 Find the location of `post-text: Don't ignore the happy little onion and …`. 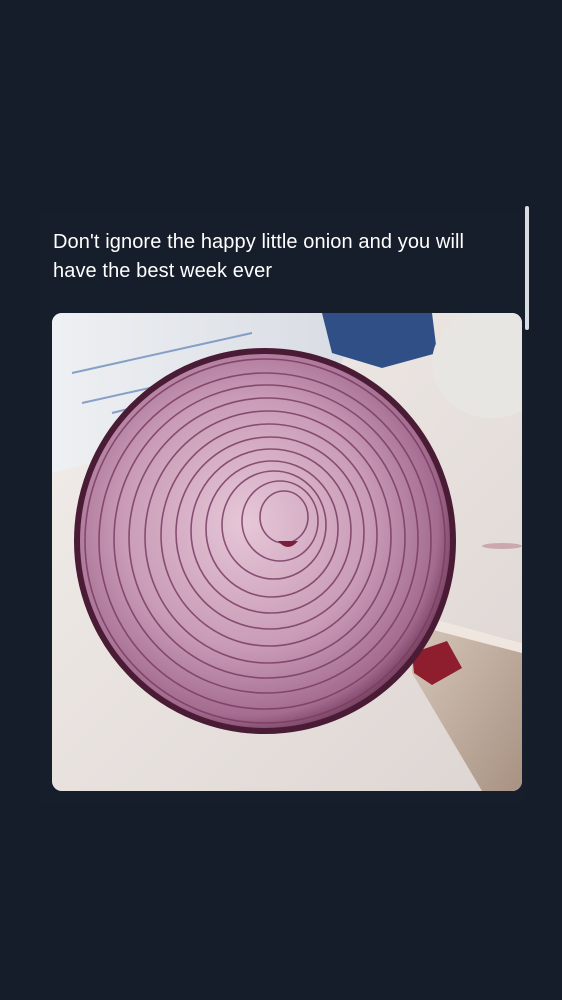

post-text: Don't ignore the happy little onion and … is located at coordinates (259, 256).